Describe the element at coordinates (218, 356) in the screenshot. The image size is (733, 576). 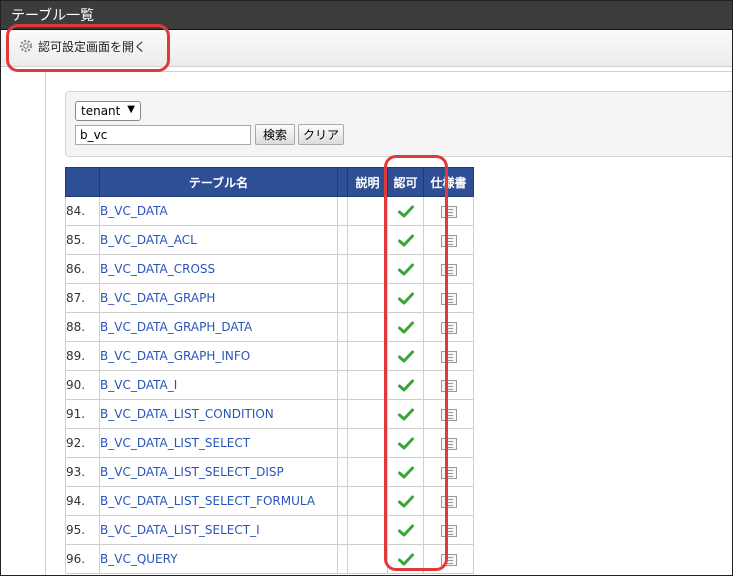
I see `table-name-link: B_VC_DATA_GRAPH_INFO` at that location.